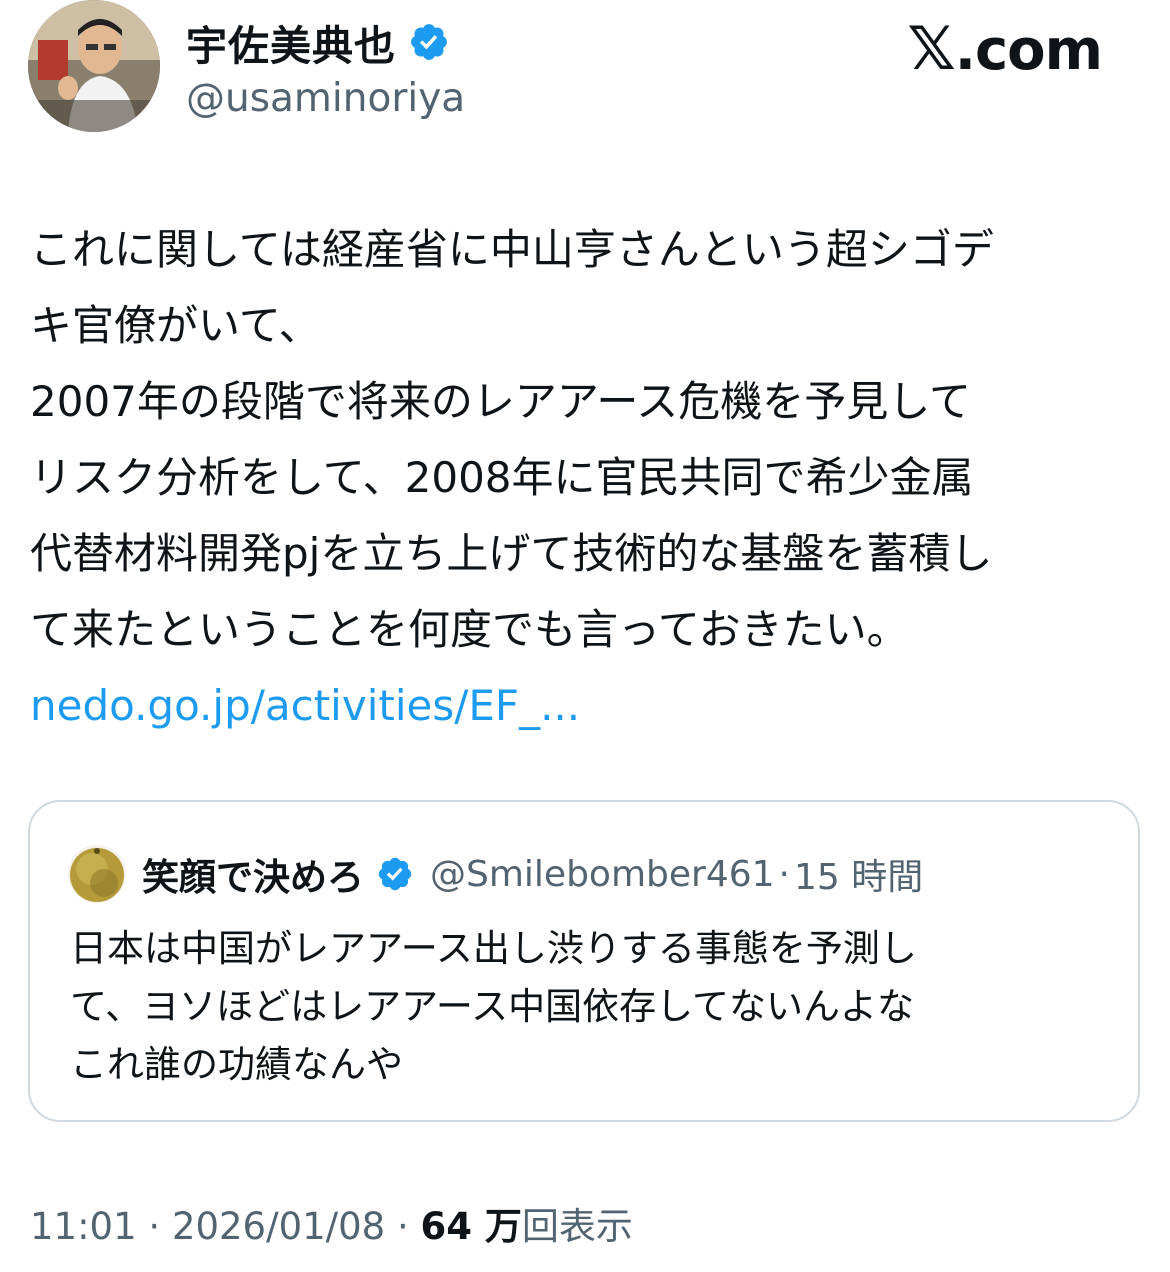 The width and height of the screenshot is (1170, 1272). I want to click on tweet-line: これに関しては経産省に中山亨さんという超シゴデ, so click(512, 249).